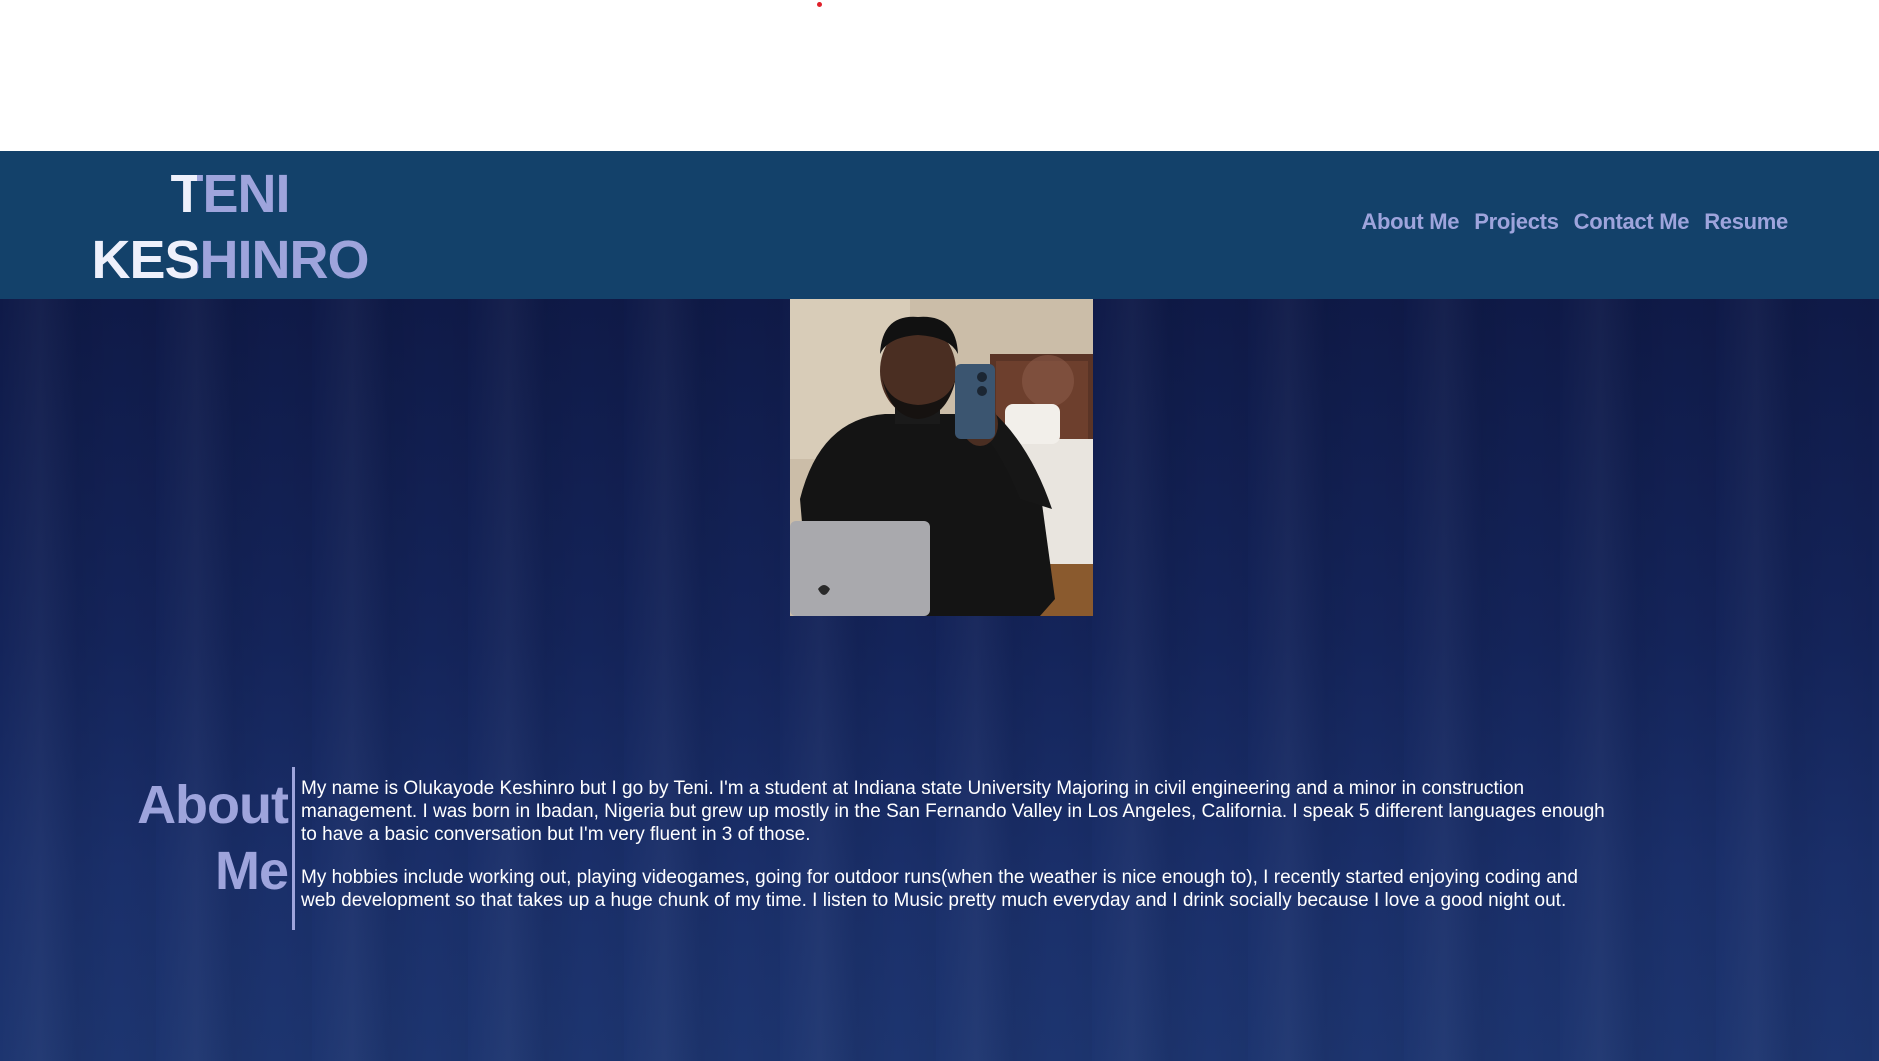 The width and height of the screenshot is (1879, 1061). I want to click on top-blank-area, so click(939, 75).